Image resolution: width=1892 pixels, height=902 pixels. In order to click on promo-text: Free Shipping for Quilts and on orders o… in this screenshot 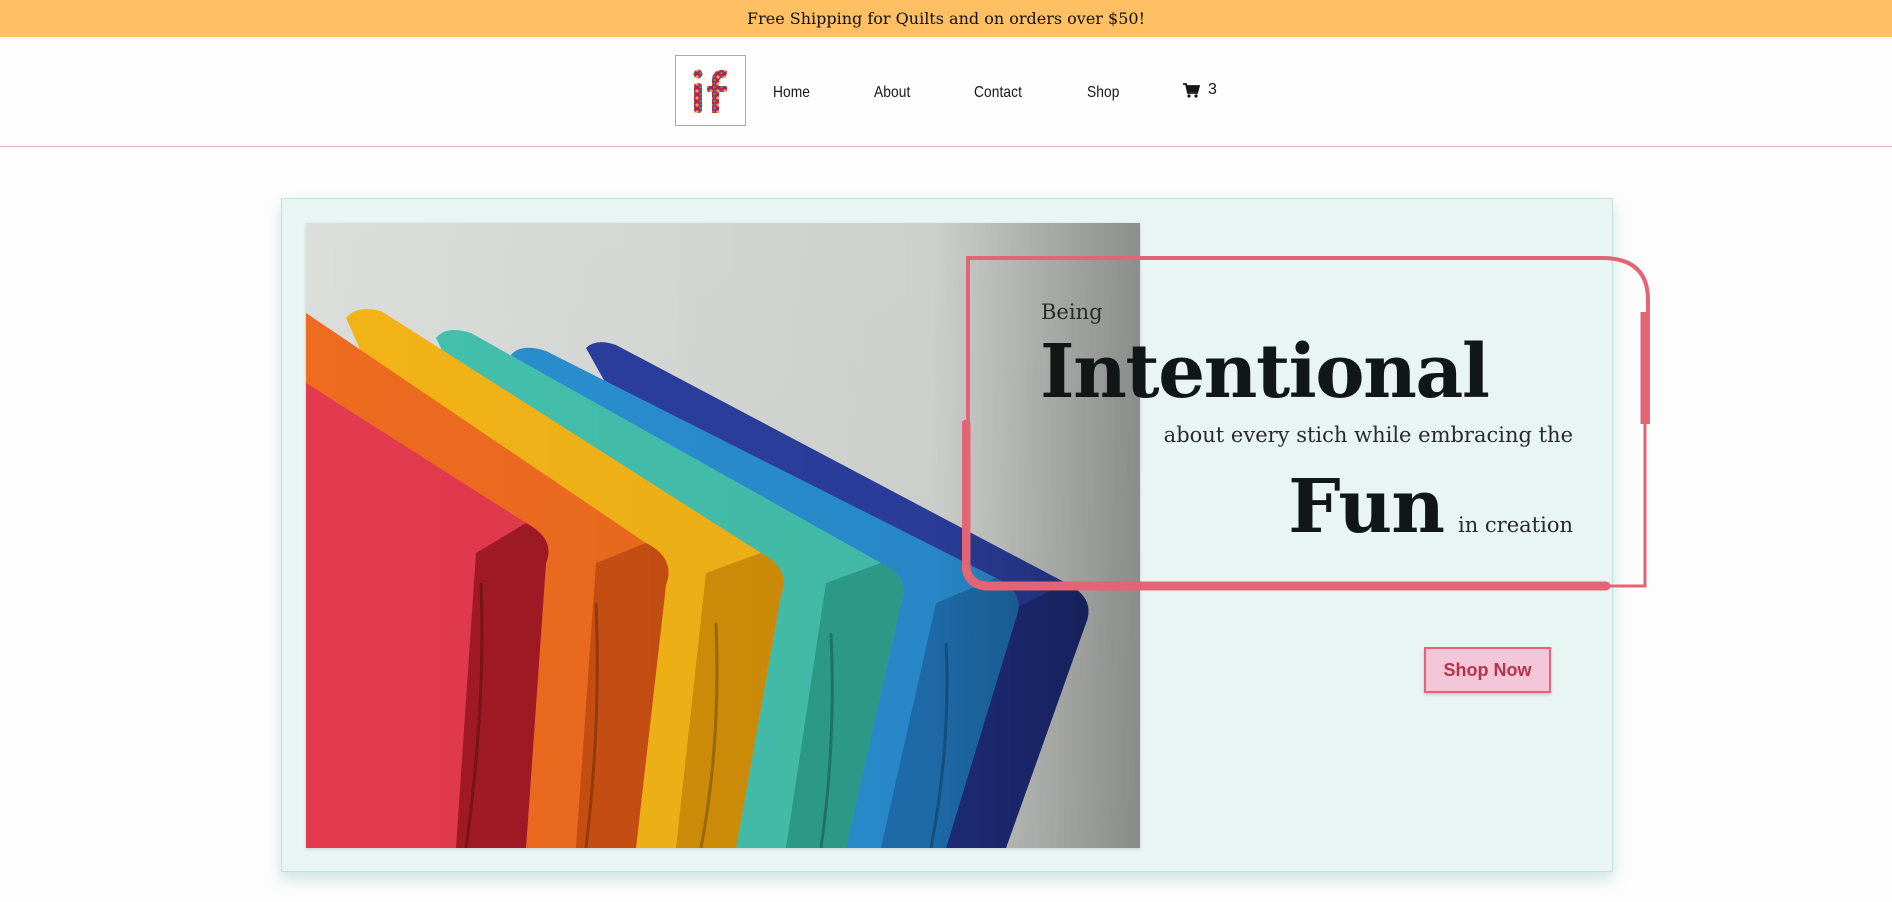, I will do `click(946, 18)`.